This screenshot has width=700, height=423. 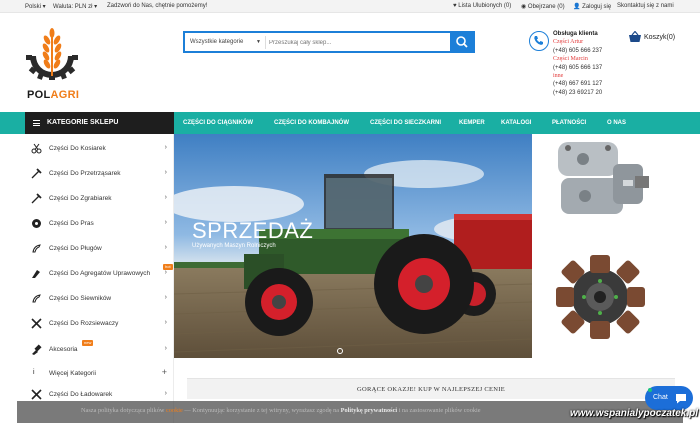 I want to click on clutch-disc-image, so click(x=600, y=297).